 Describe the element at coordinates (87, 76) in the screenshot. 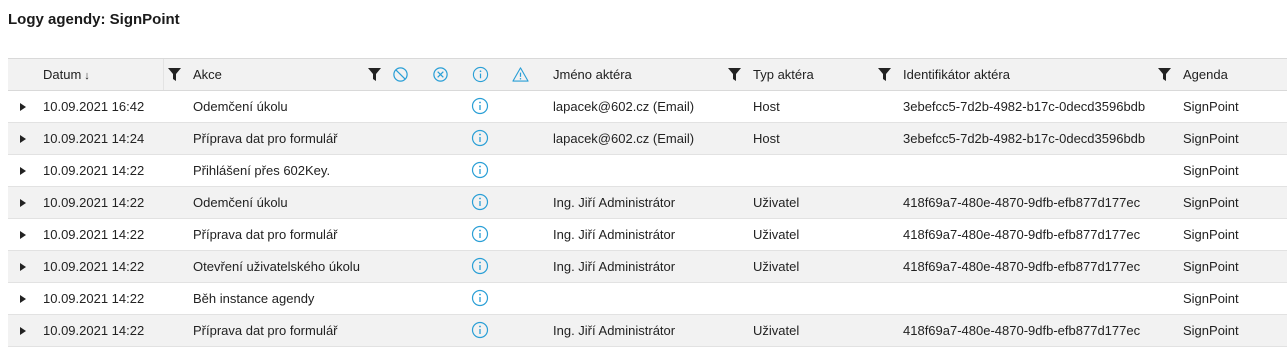

I see `sort-desc-icon: ↓` at that location.